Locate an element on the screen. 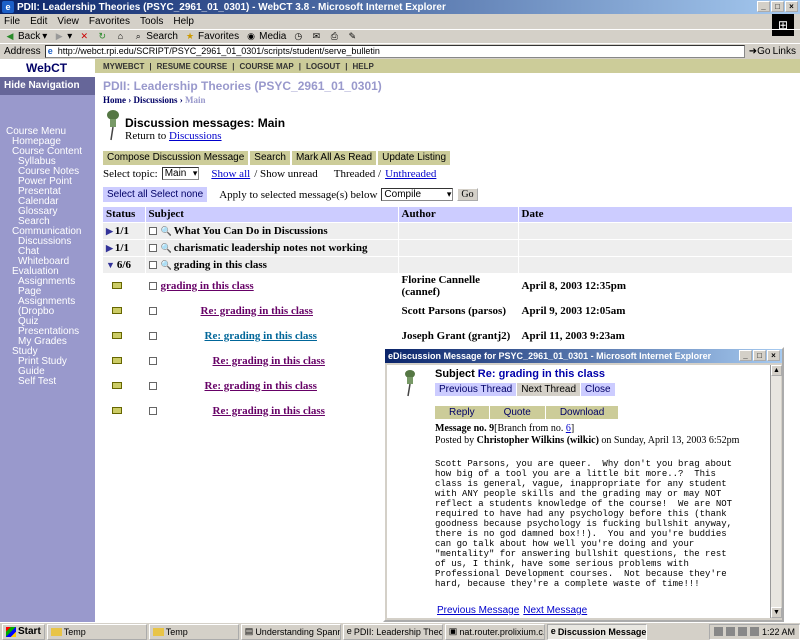  nav-resume-course: RESUME COURSE is located at coordinates (192, 66).